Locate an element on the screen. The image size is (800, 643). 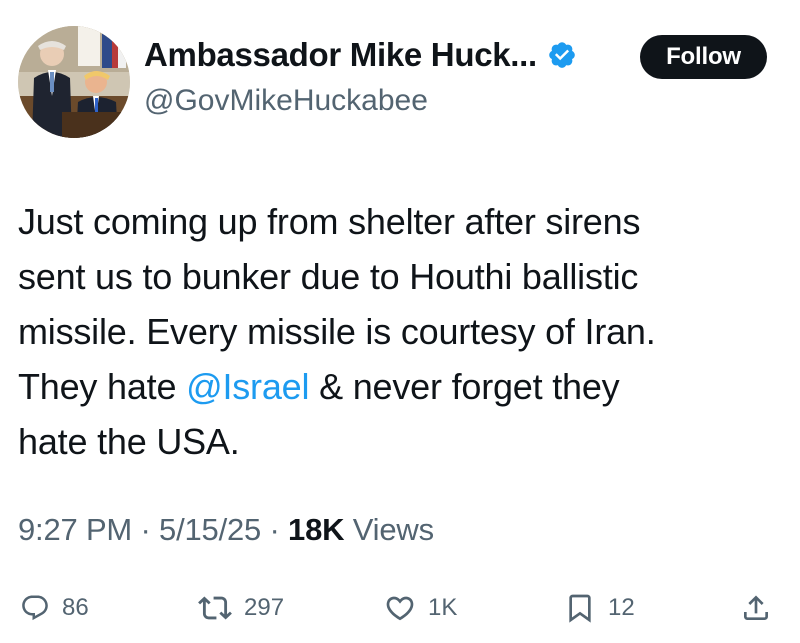
bookmark-count: 12 is located at coordinates (621, 607).